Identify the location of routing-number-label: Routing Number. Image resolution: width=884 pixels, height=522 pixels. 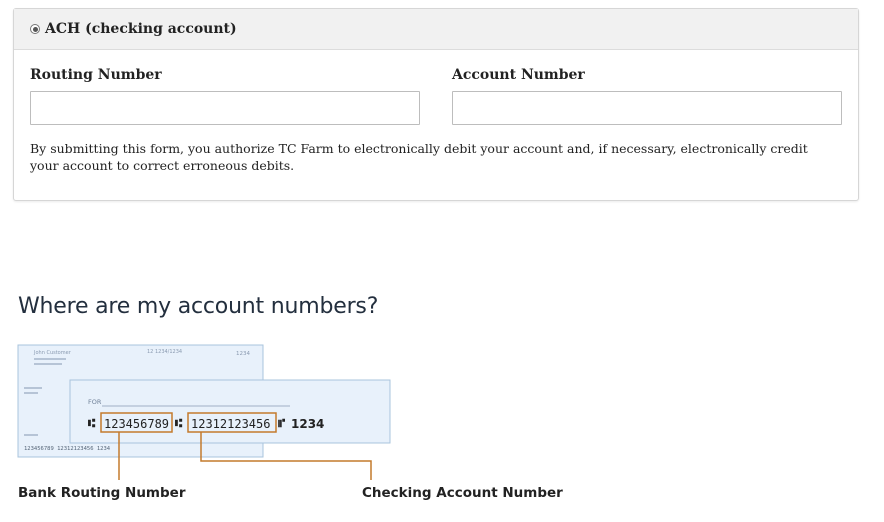
(96, 75).